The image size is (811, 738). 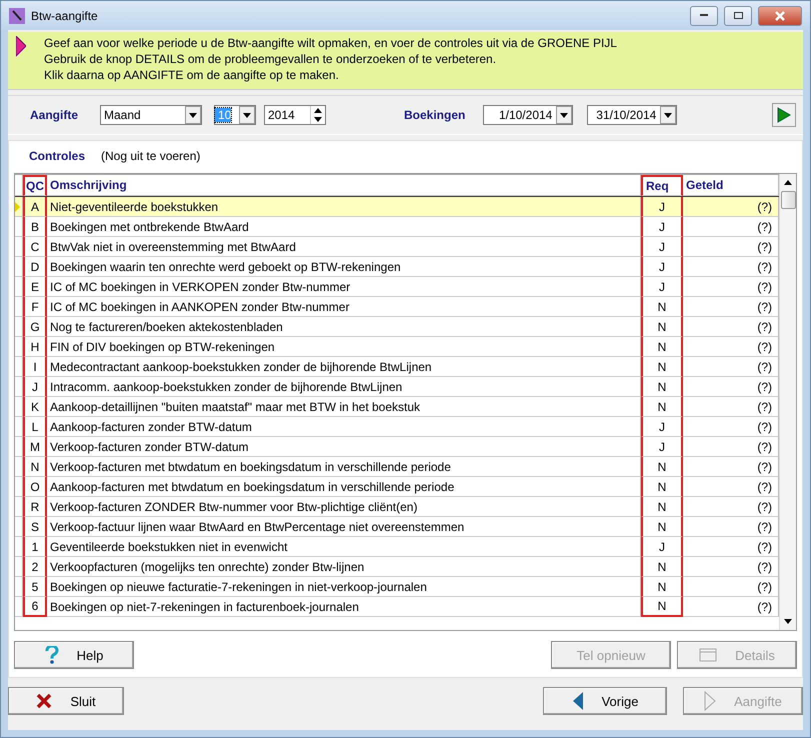 I want to click on table-cell: N, so click(x=662, y=607).